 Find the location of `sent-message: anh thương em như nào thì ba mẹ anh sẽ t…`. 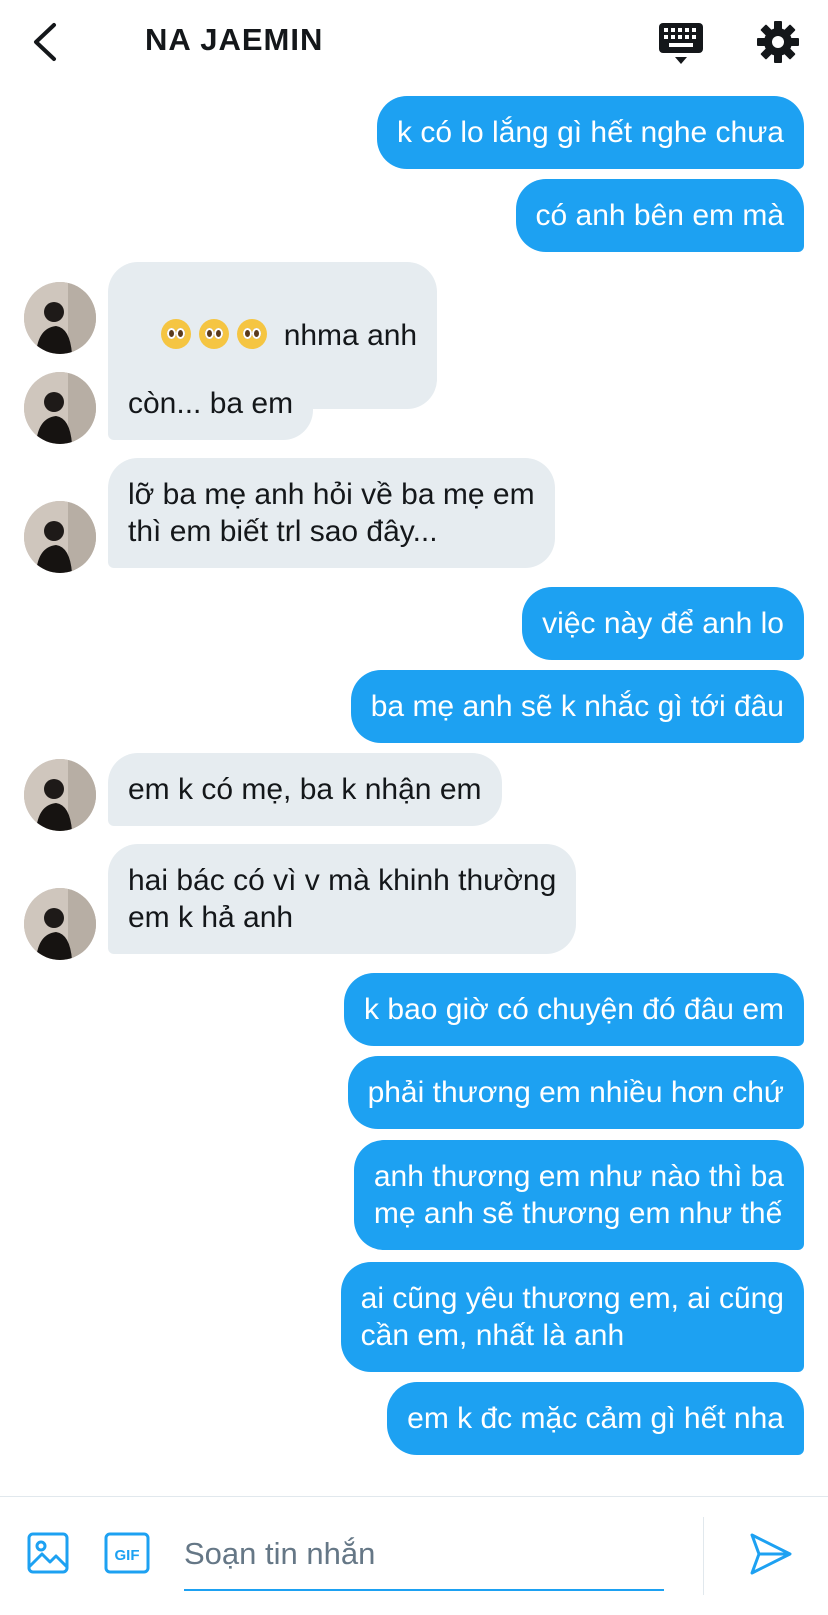

sent-message: anh thương em như nào thì ba mẹ anh sẽ t… is located at coordinates (578, 1195).